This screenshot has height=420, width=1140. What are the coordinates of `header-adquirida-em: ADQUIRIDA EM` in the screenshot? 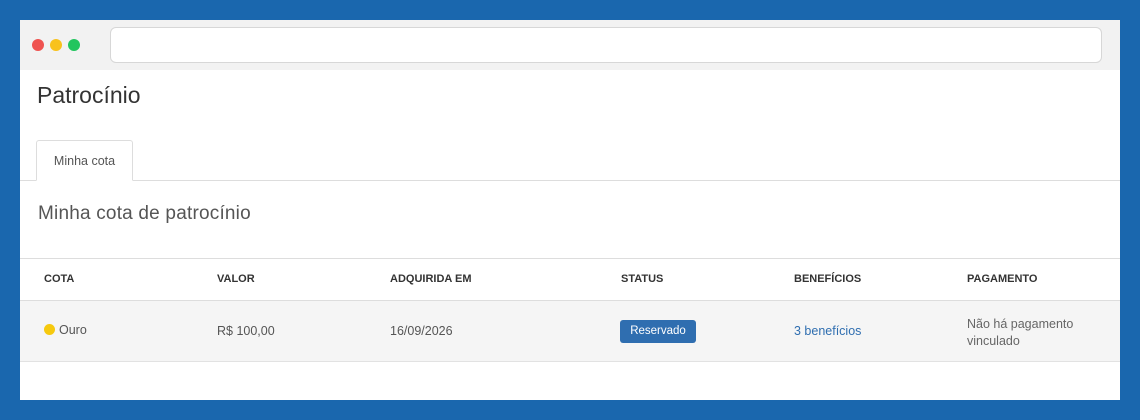 It's located at (431, 279).